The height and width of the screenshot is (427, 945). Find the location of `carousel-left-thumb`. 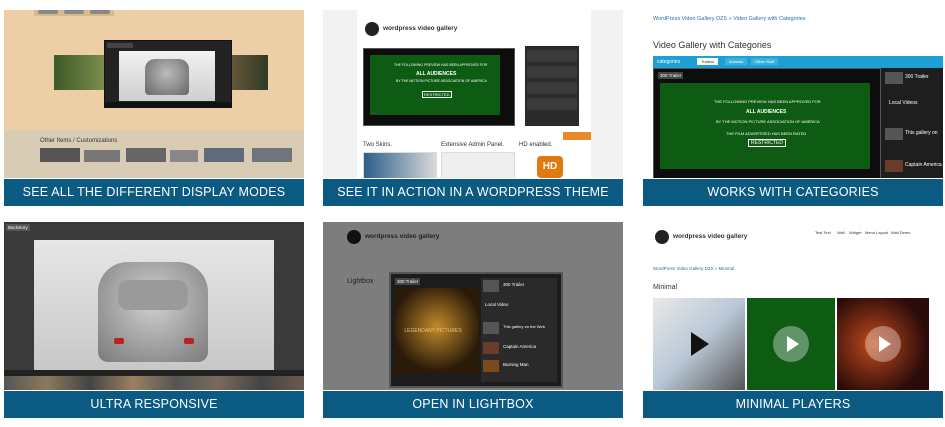

carousel-left-thumb is located at coordinates (79, 72).